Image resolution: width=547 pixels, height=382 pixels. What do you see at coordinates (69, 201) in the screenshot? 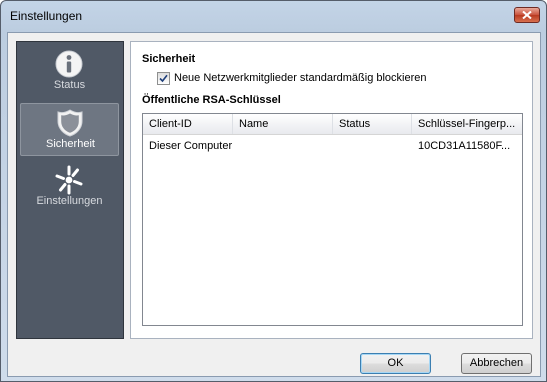
I see `sidebar-item-label: Einstellungen` at bounding box center [69, 201].